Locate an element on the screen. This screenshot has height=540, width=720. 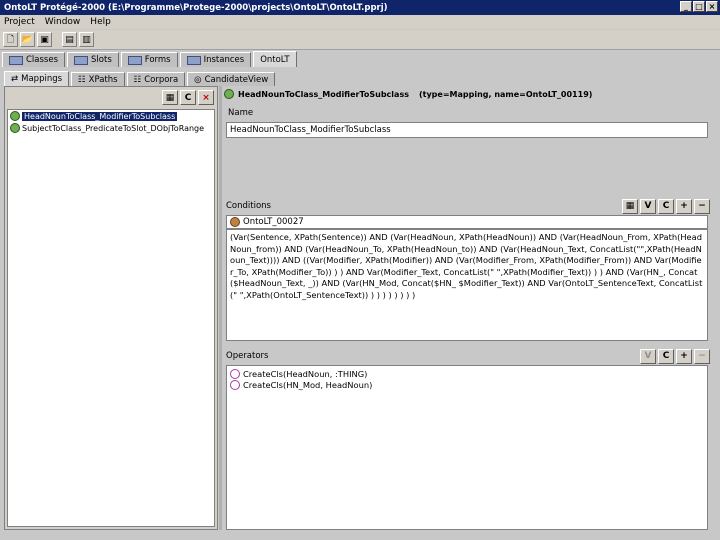
mappings-icon: ⇄ is located at coordinates (15, 79).